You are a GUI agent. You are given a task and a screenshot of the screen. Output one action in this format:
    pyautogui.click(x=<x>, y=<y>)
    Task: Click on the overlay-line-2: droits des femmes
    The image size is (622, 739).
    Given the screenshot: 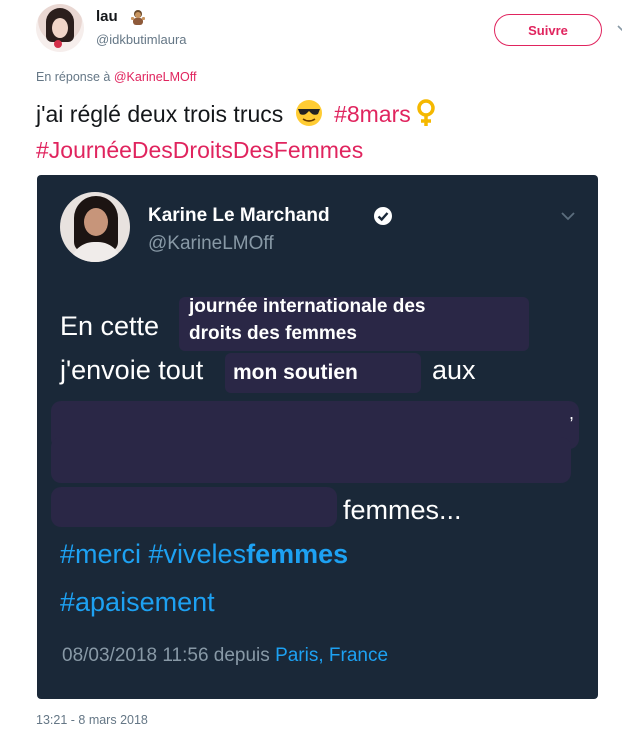 What is the action you would take?
    pyautogui.click(x=273, y=333)
    